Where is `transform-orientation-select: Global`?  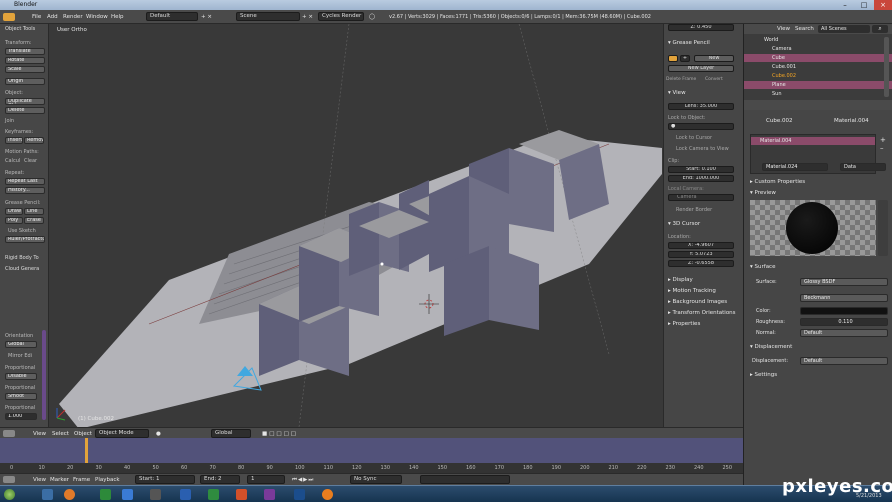 transform-orientation-select: Global is located at coordinates (231, 433).